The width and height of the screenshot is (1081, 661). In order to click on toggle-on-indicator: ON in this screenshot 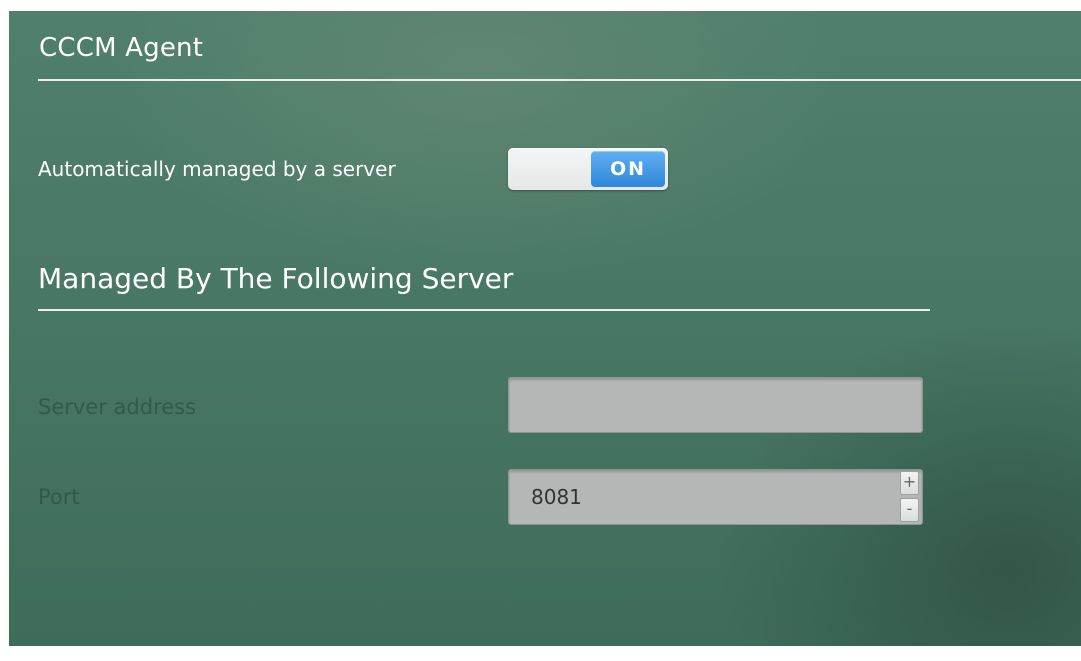, I will do `click(628, 169)`.